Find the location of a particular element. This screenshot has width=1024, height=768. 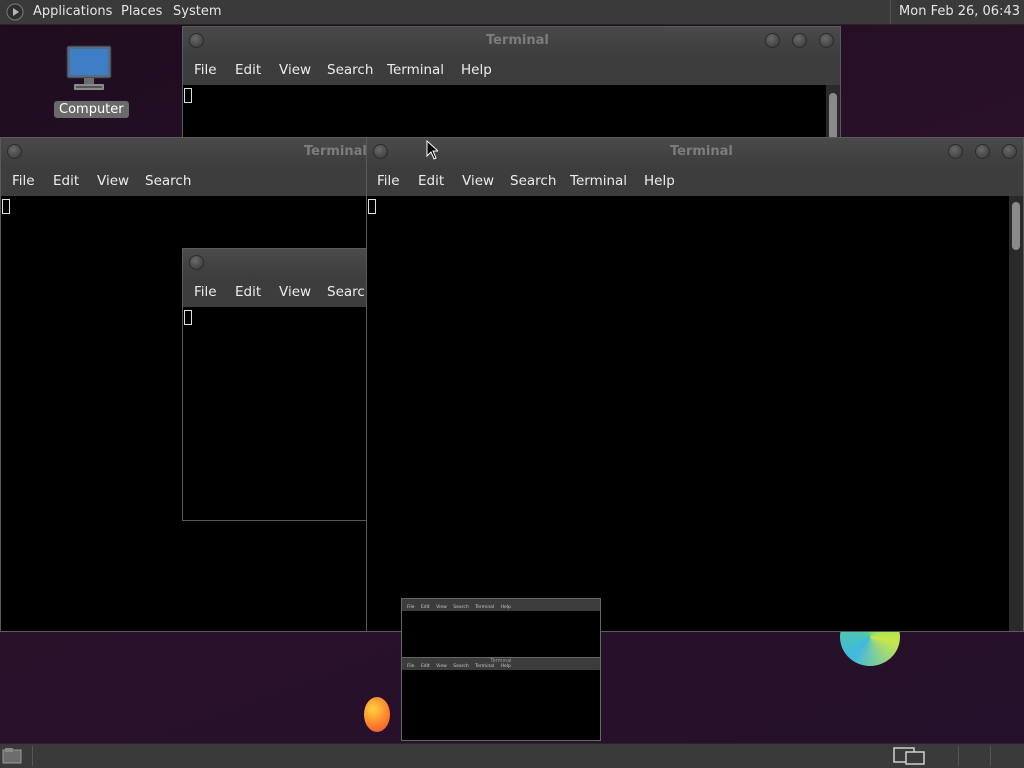

terminal-window-middle: File Edit View Search is located at coordinates (275, 384).